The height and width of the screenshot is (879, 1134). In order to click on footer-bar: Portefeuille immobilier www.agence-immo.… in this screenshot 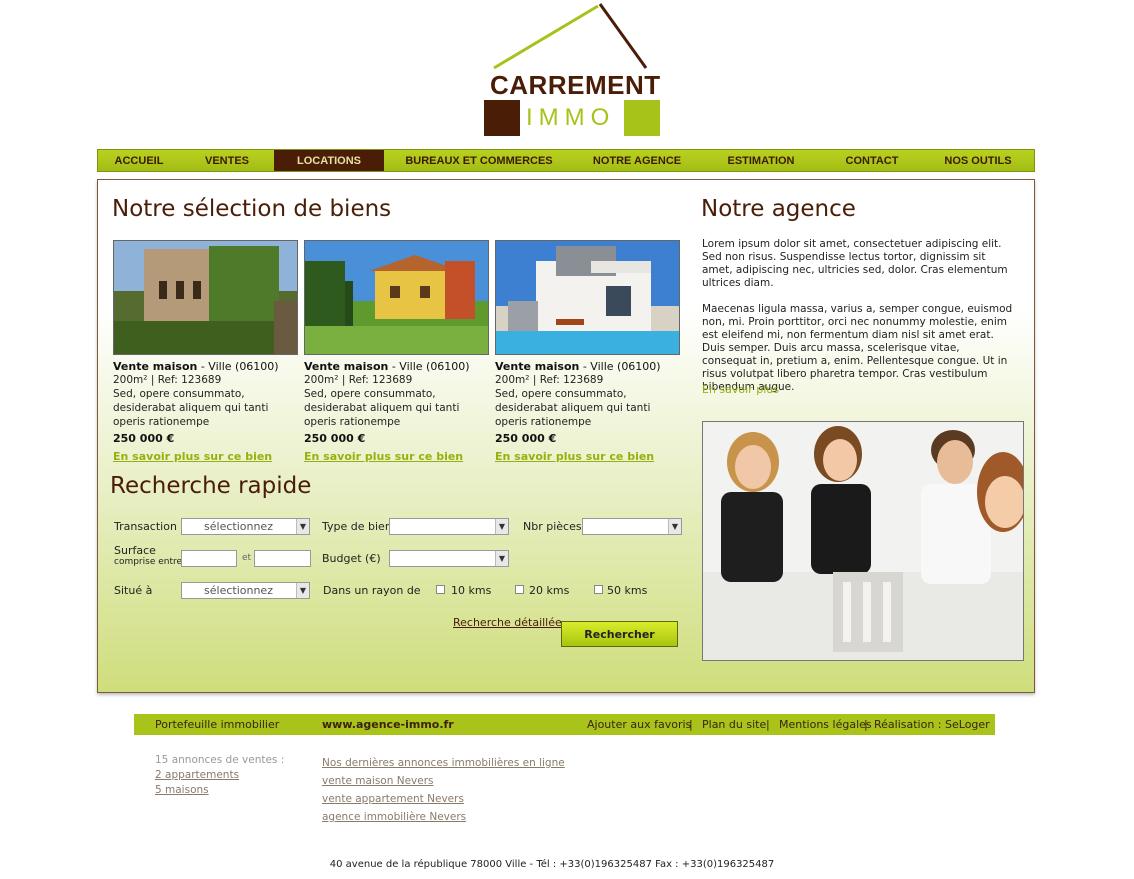, I will do `click(564, 724)`.